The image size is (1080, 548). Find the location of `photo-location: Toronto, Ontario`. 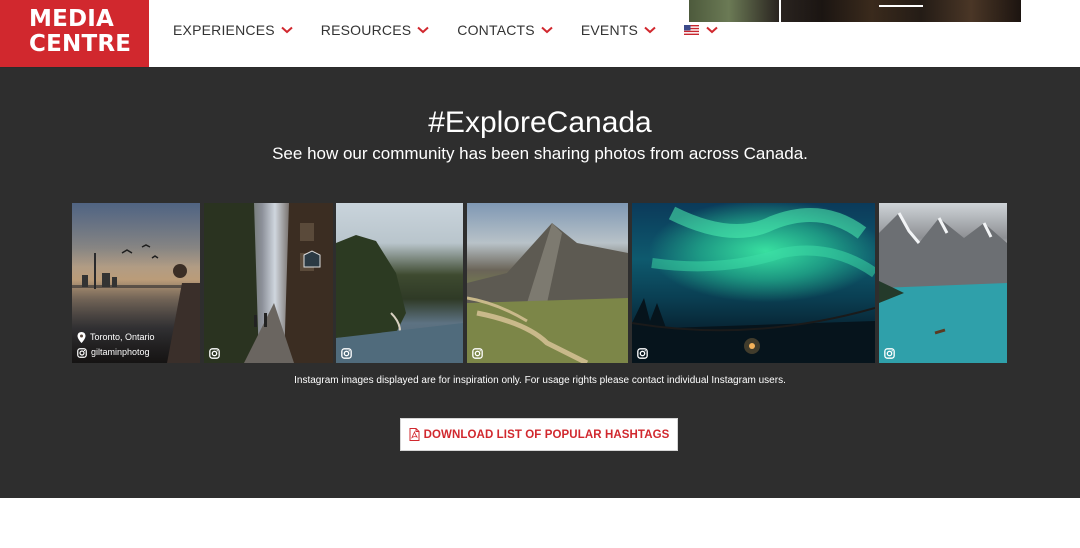

photo-location: Toronto, Ontario is located at coordinates (122, 337).